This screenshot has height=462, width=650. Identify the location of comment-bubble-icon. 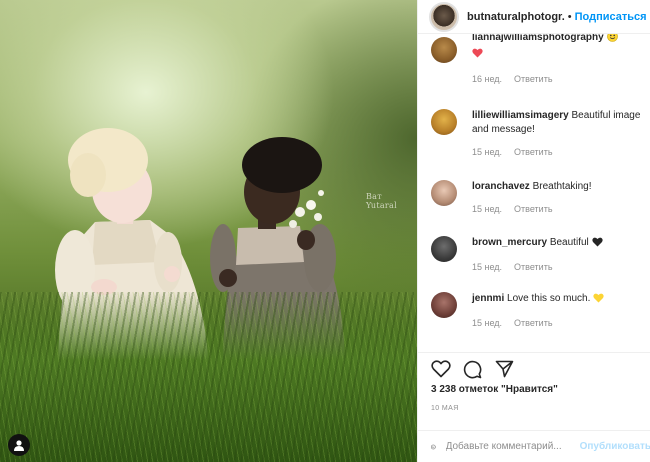
(472, 369).